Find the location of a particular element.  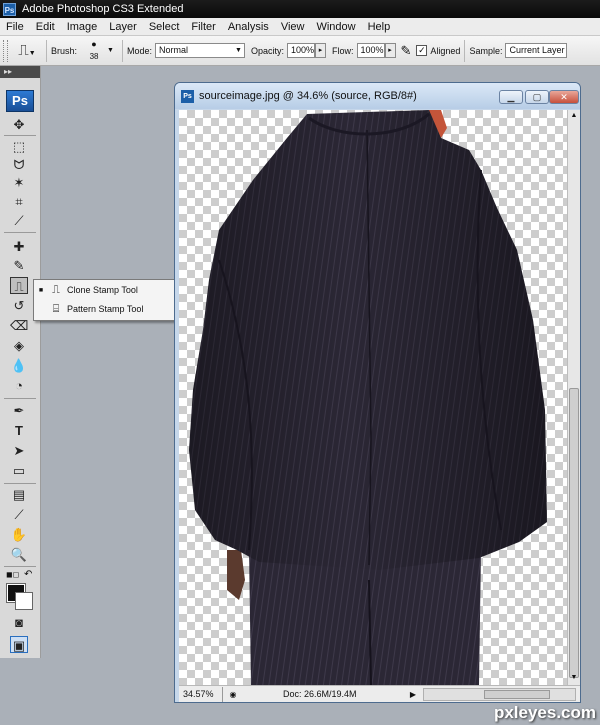

history-brush-tool-icon: ↺ is located at coordinates (19, 305).